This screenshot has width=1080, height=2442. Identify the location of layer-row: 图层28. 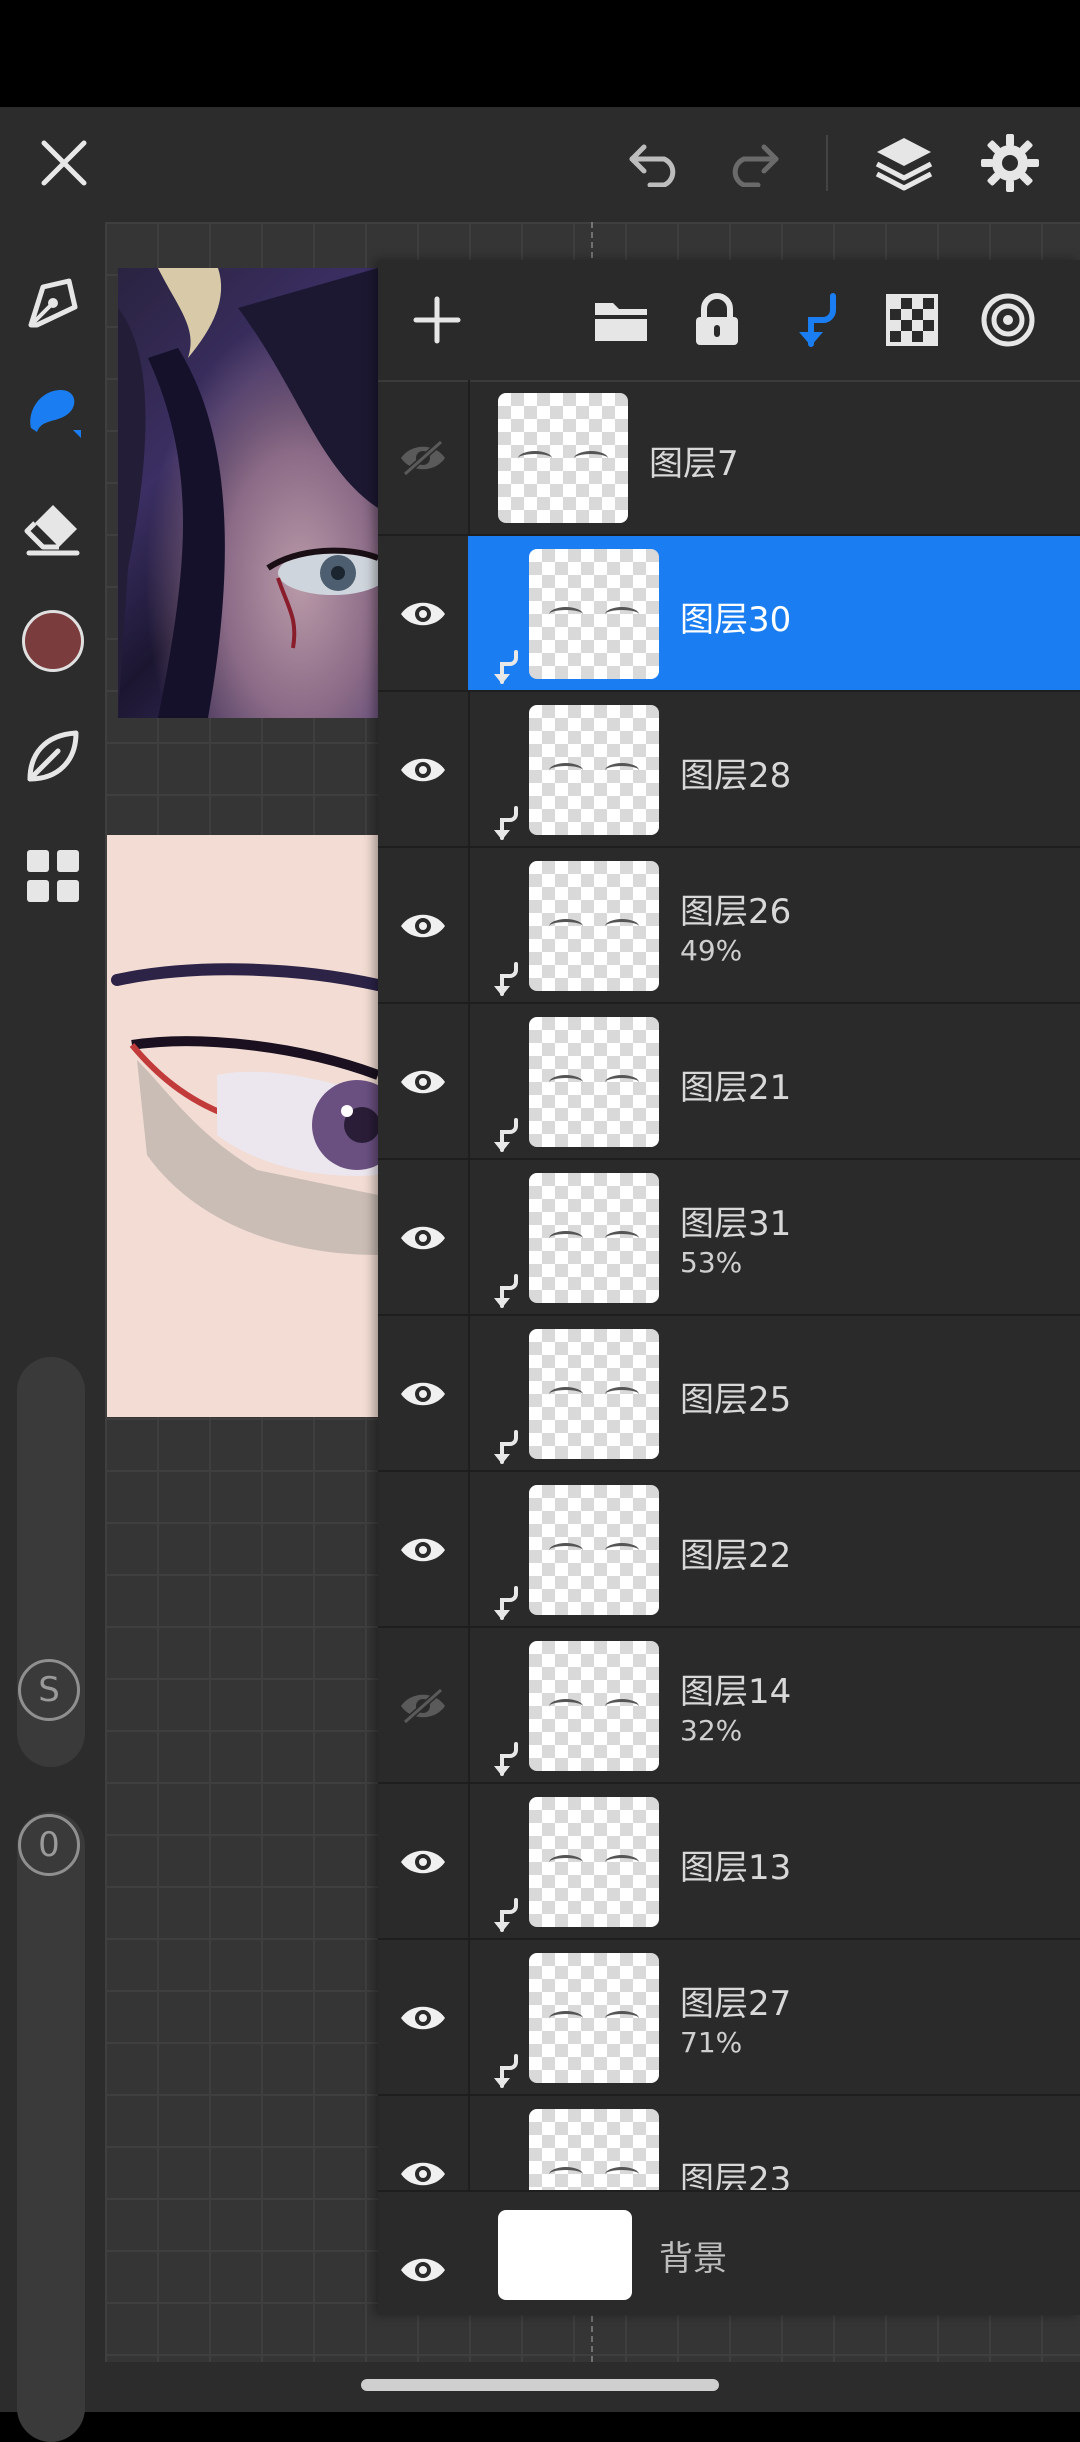
(729, 770).